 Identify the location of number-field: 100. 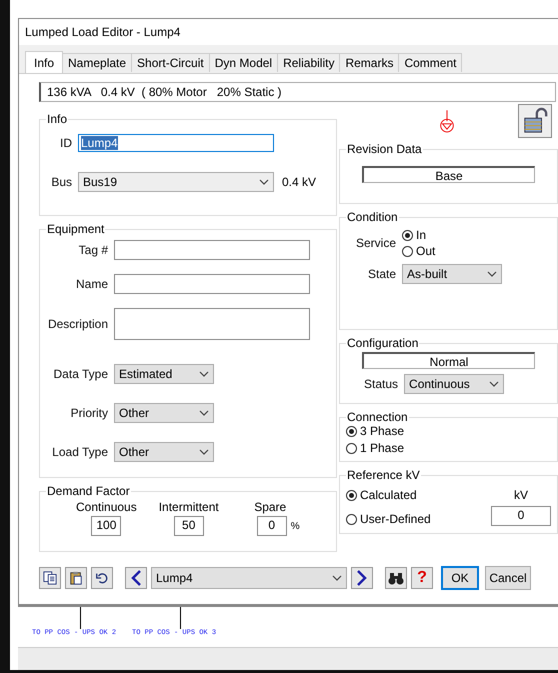
(106, 526).